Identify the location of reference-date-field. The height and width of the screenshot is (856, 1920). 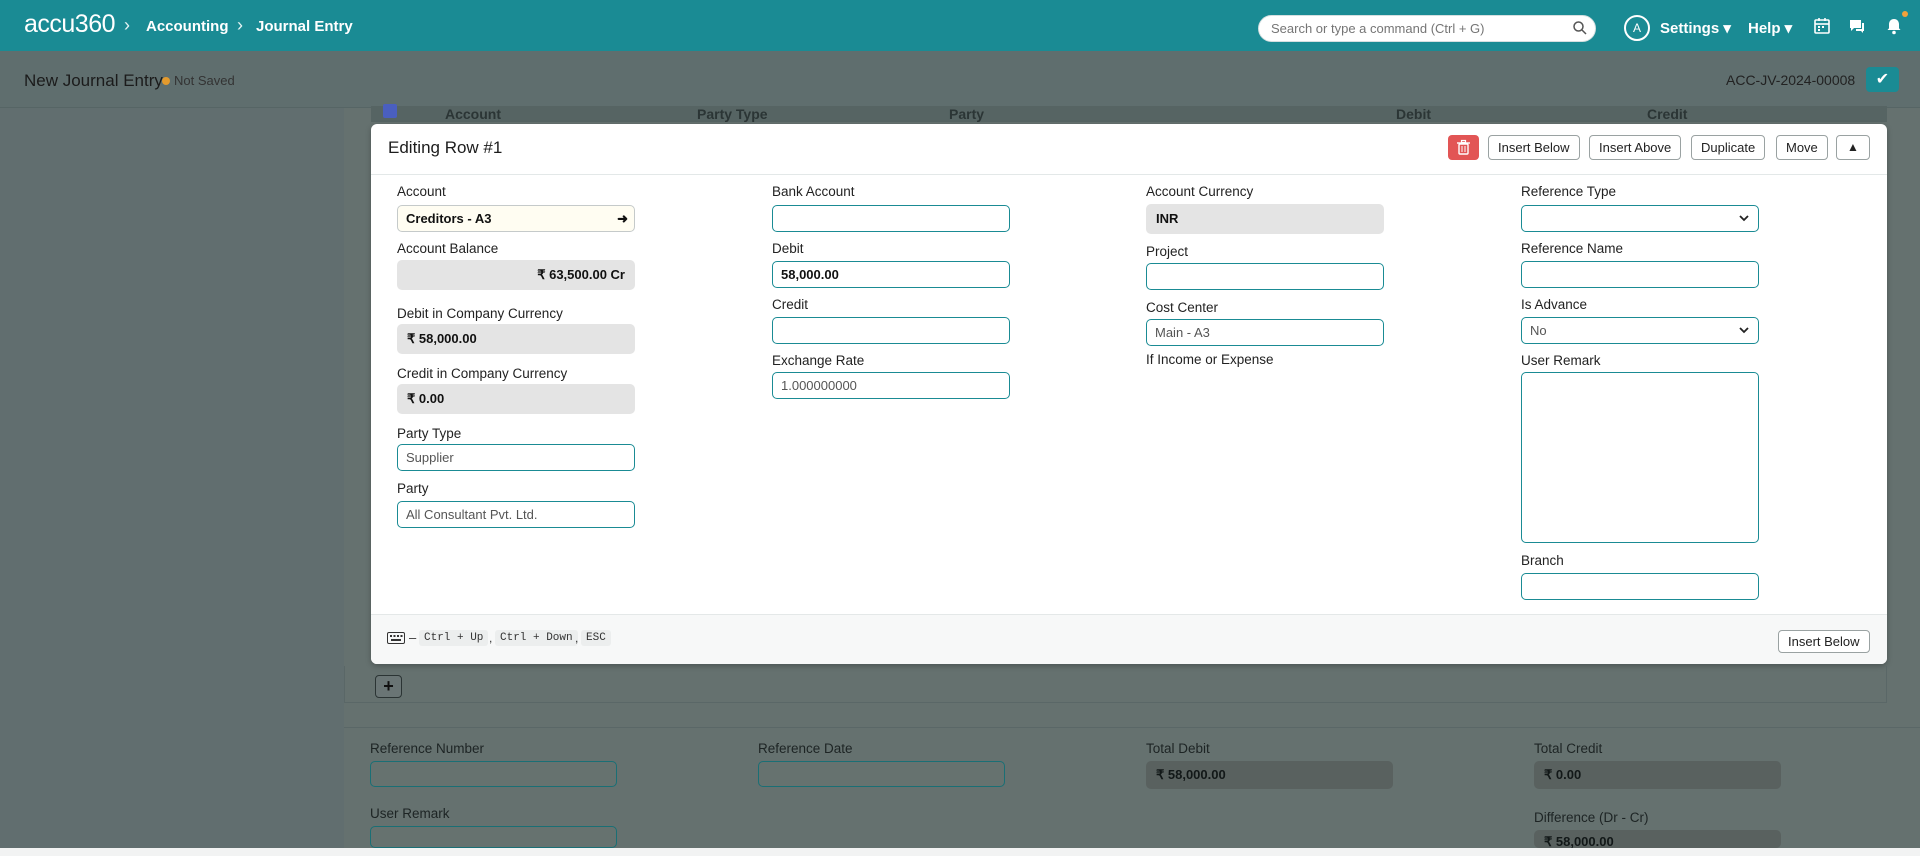
(881, 774).